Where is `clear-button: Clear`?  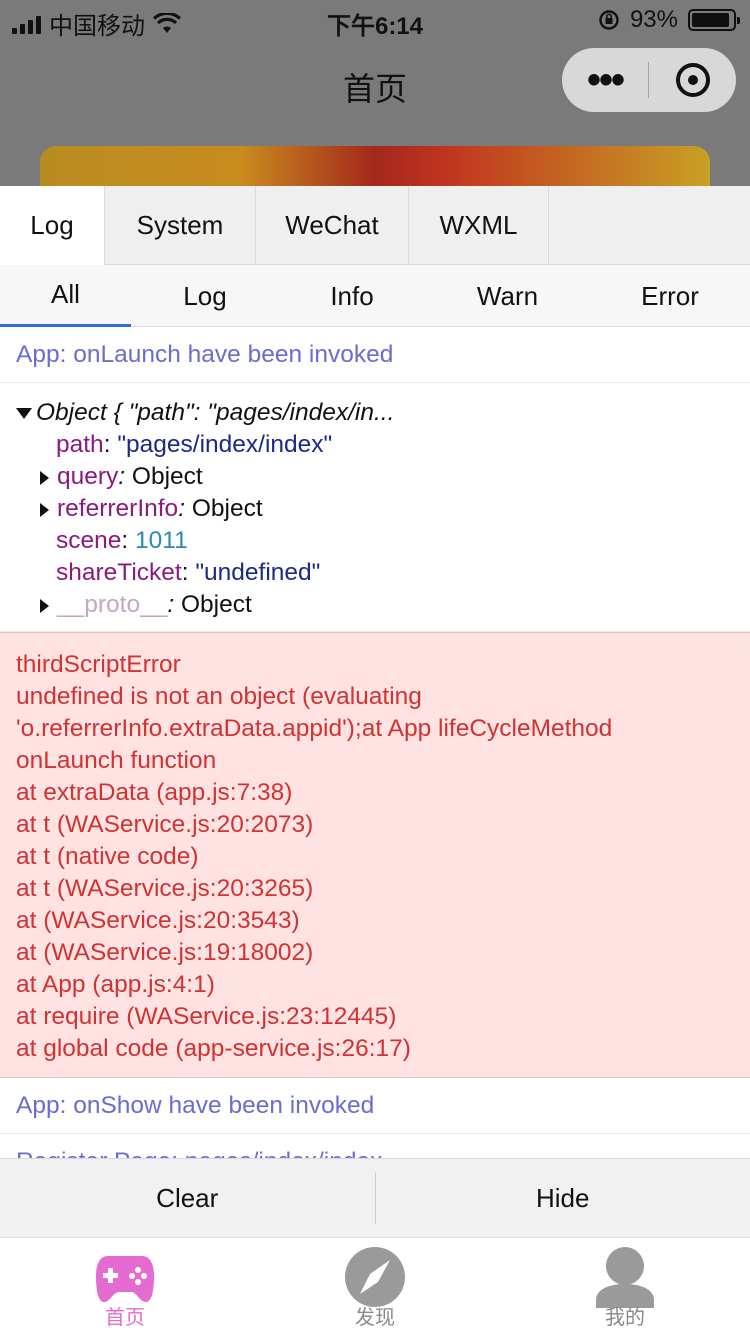 clear-button: Clear is located at coordinates (187, 1198).